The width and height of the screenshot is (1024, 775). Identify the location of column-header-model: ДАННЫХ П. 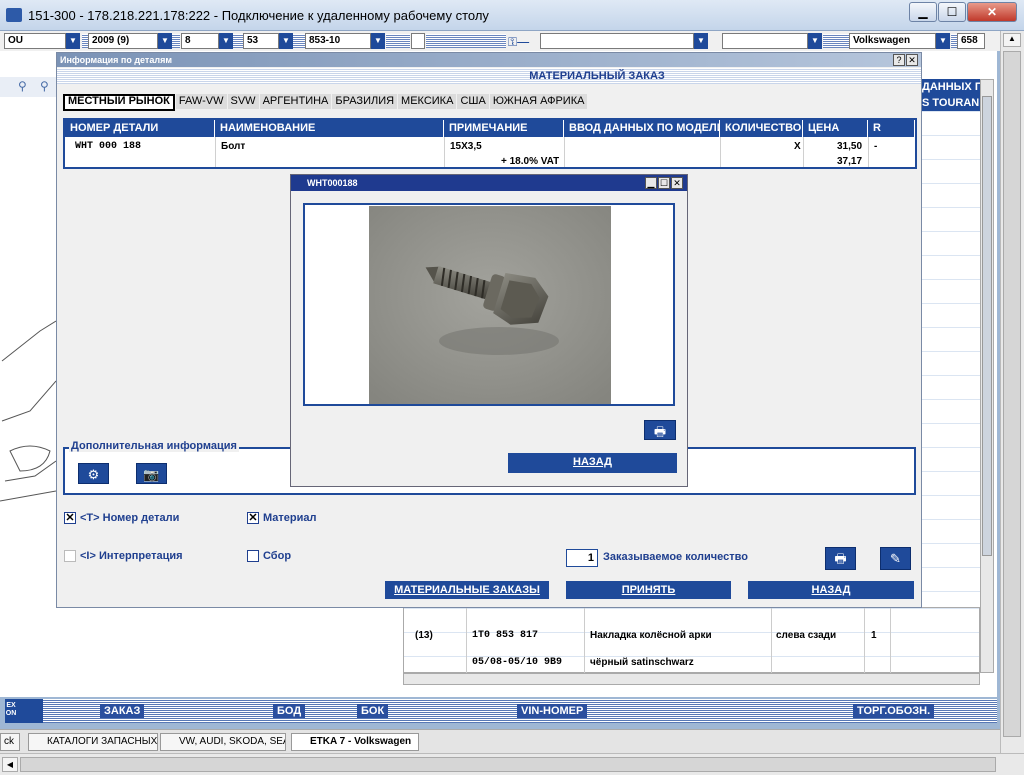
(951, 87).